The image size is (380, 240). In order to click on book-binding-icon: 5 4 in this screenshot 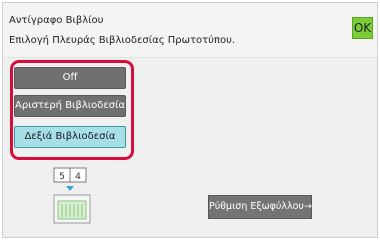, I will do `click(72, 197)`.